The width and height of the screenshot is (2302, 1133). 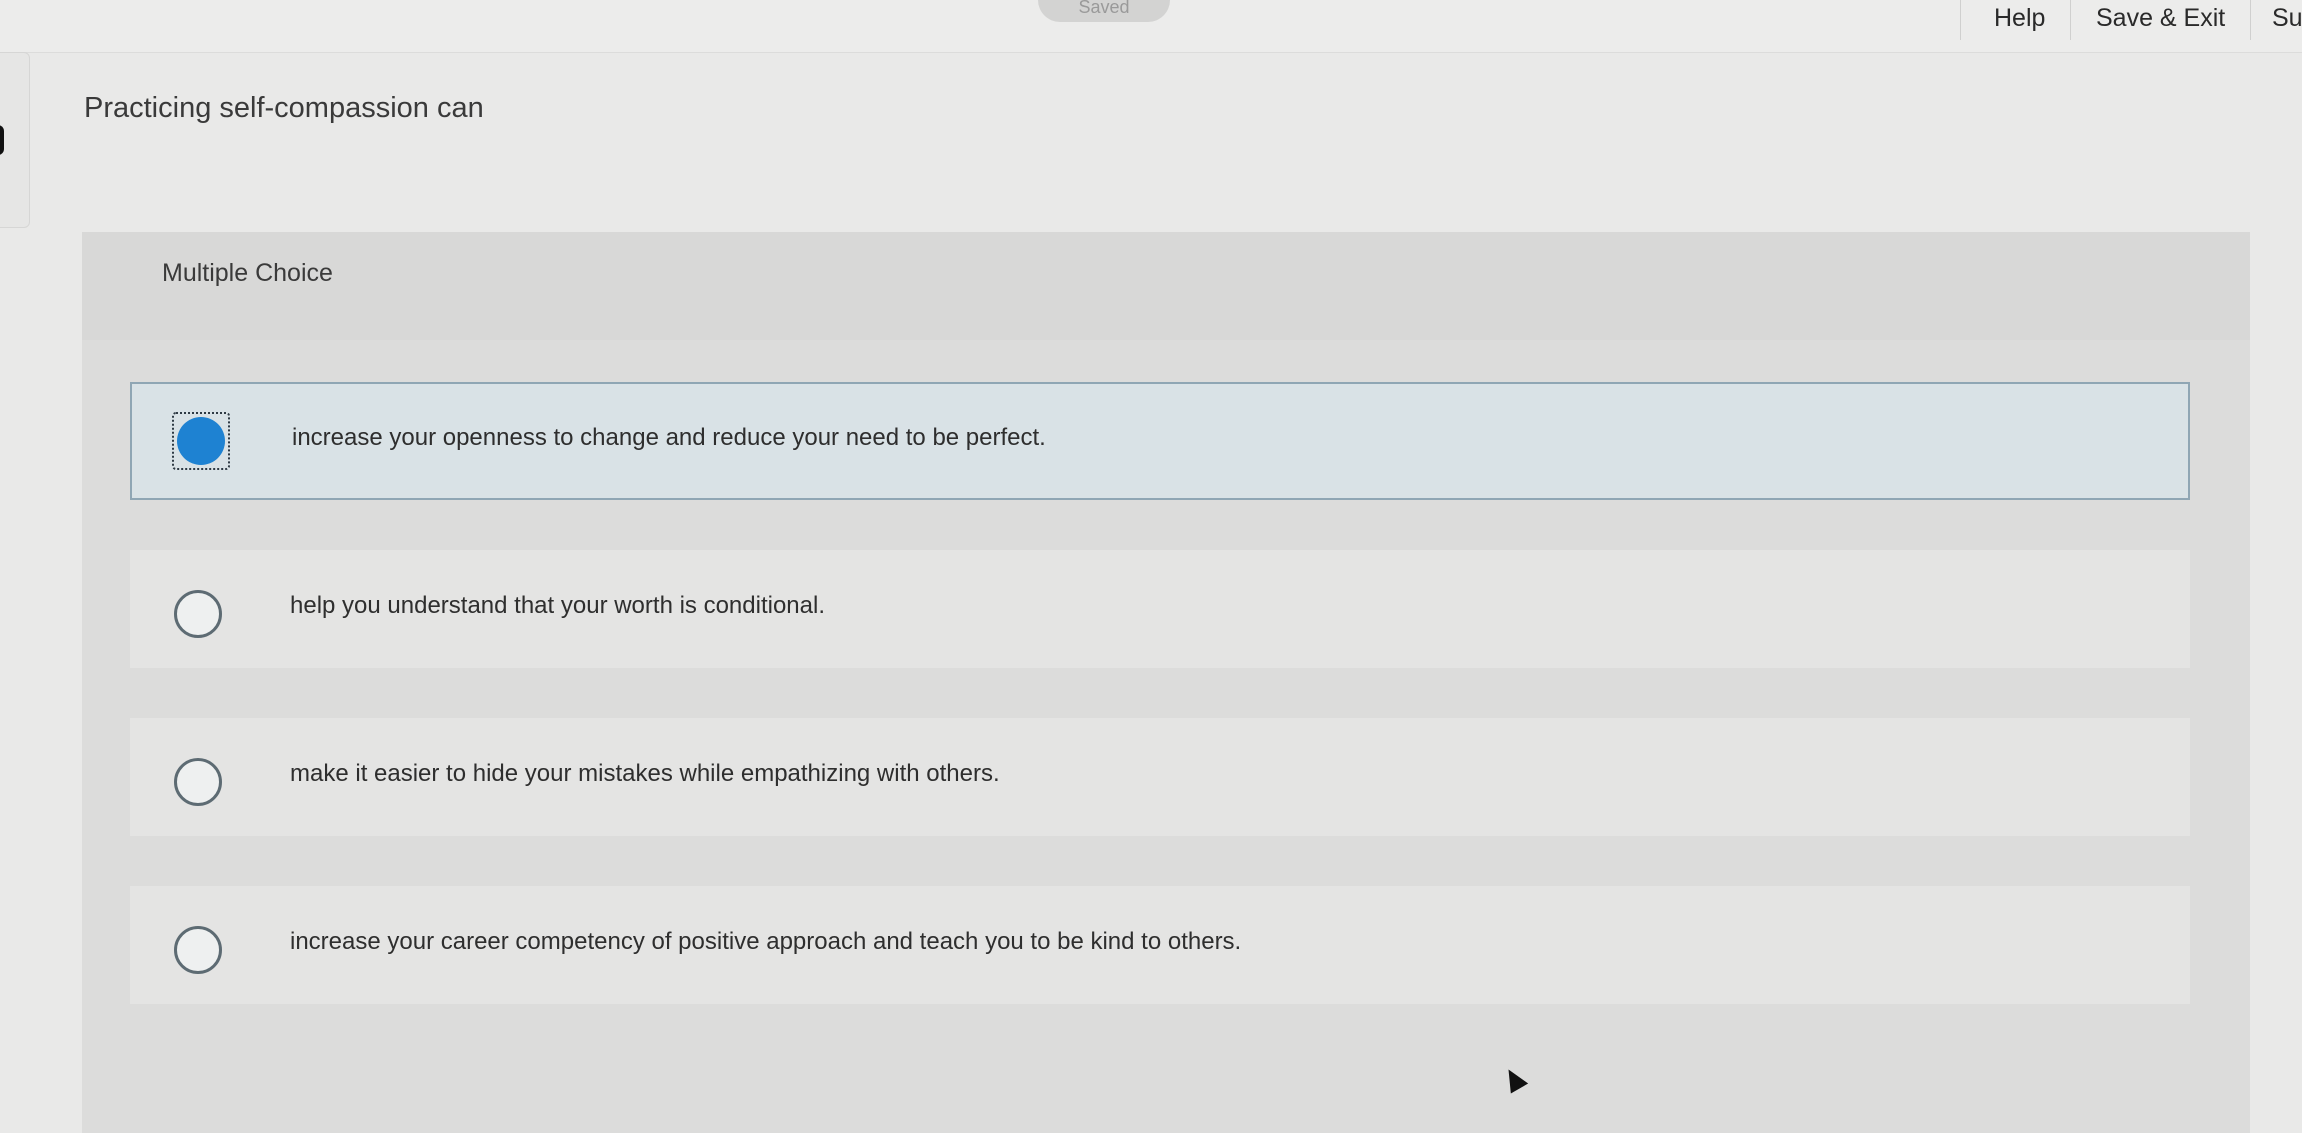 What do you see at coordinates (2160, 18) in the screenshot?
I see `save-exit-link: Save & Exit` at bounding box center [2160, 18].